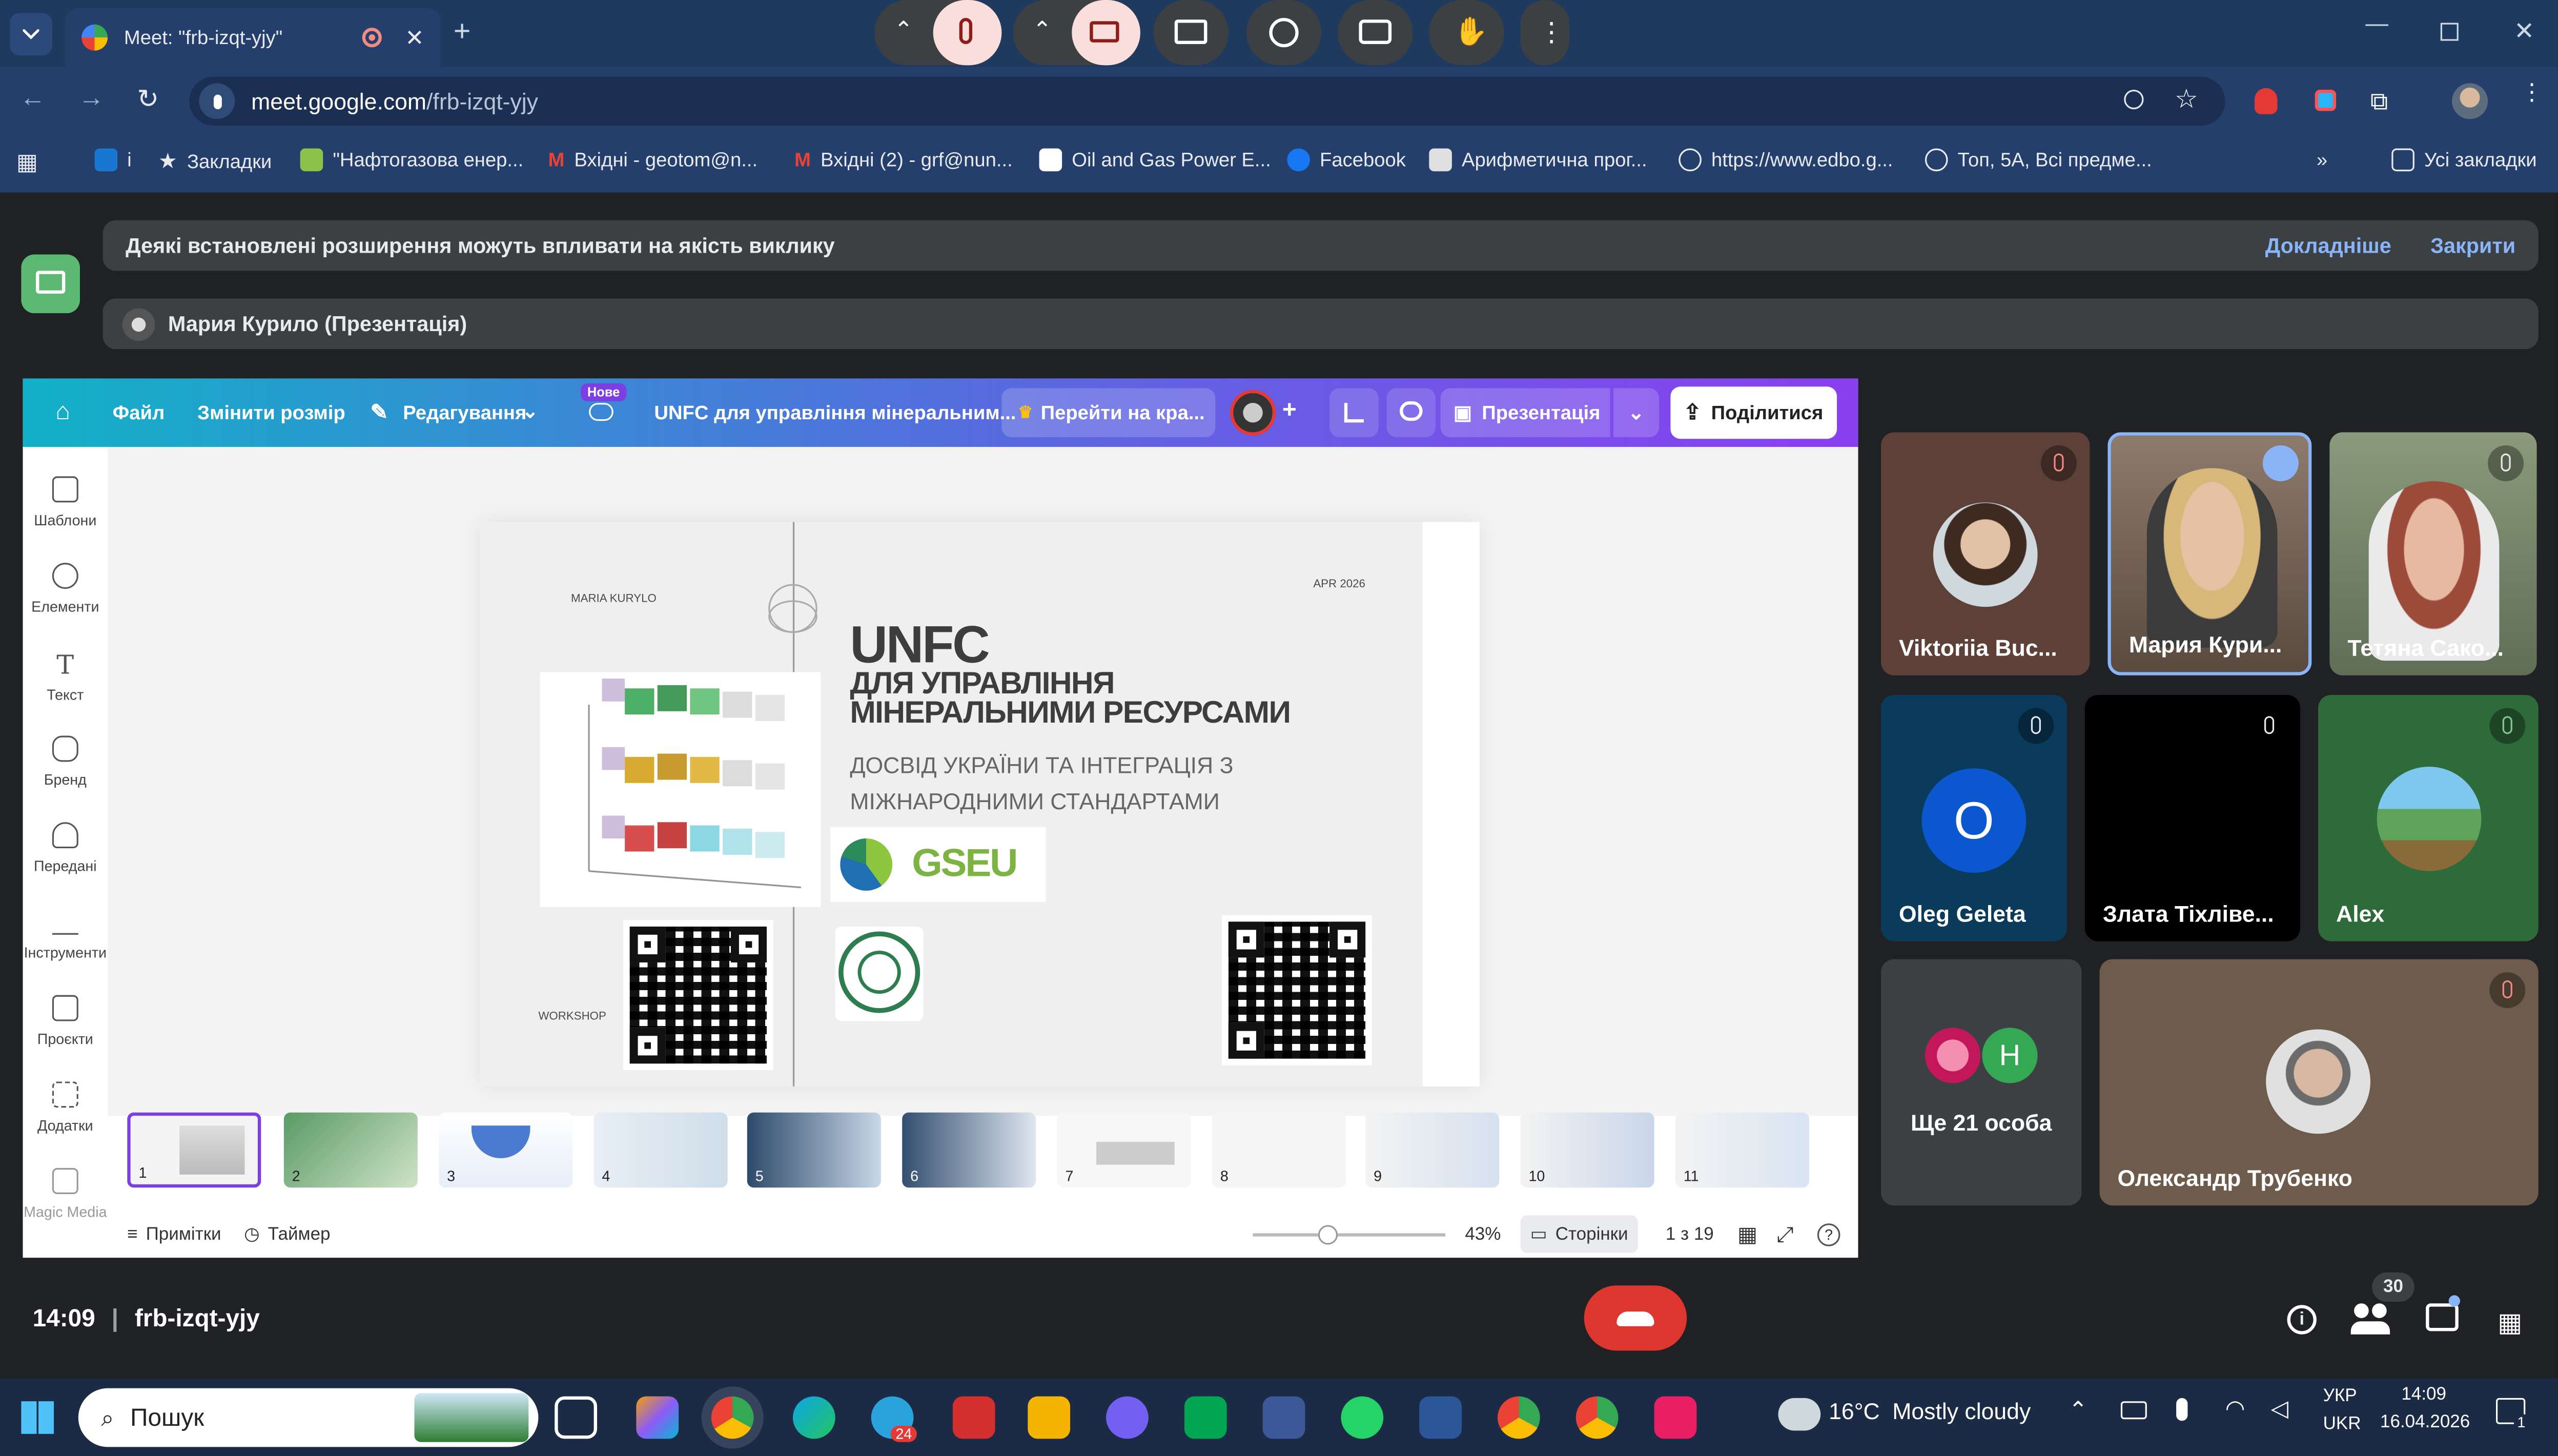  I want to click on whatsapp-icon, so click(1362, 1417).